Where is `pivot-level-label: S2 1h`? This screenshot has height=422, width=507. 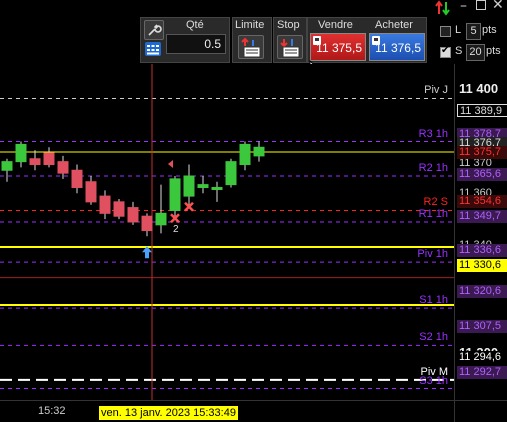
pivot-level-label: S2 1h is located at coordinates (433, 337).